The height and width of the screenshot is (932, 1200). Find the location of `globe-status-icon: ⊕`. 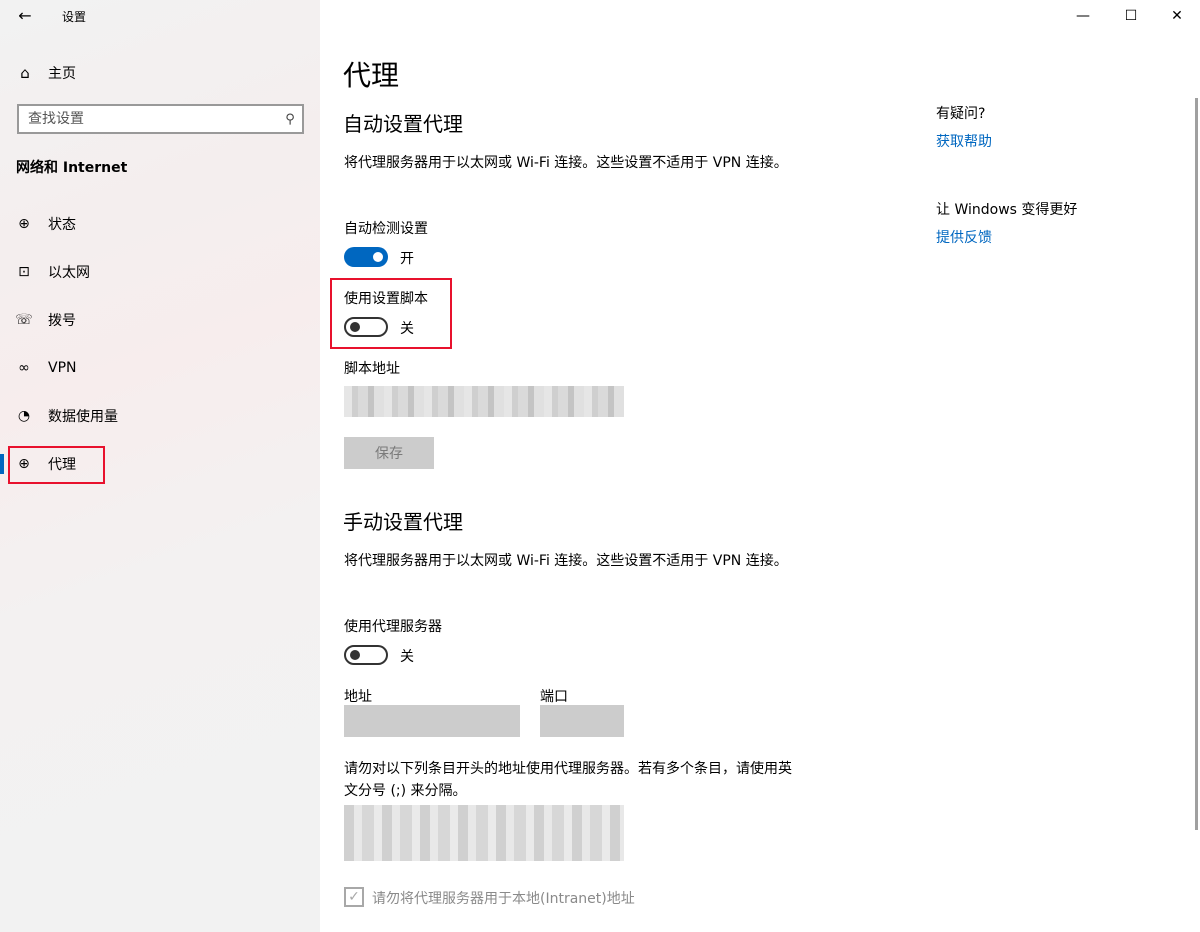

globe-status-icon: ⊕ is located at coordinates (24, 224).